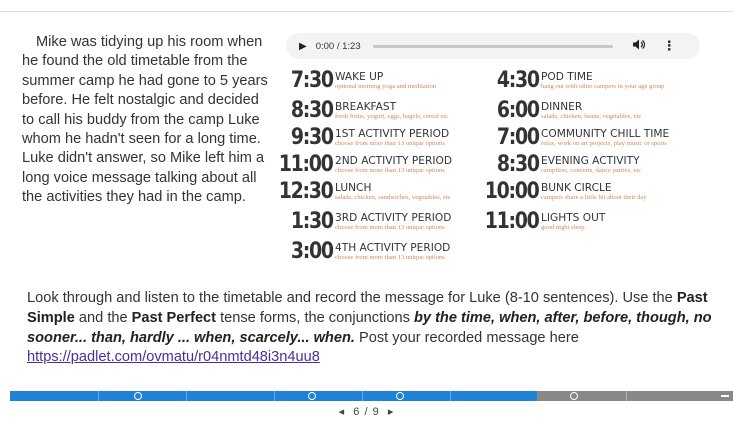 This screenshot has height=421, width=733. I want to click on timetable-activity: LIGHTS OUT, so click(573, 218).